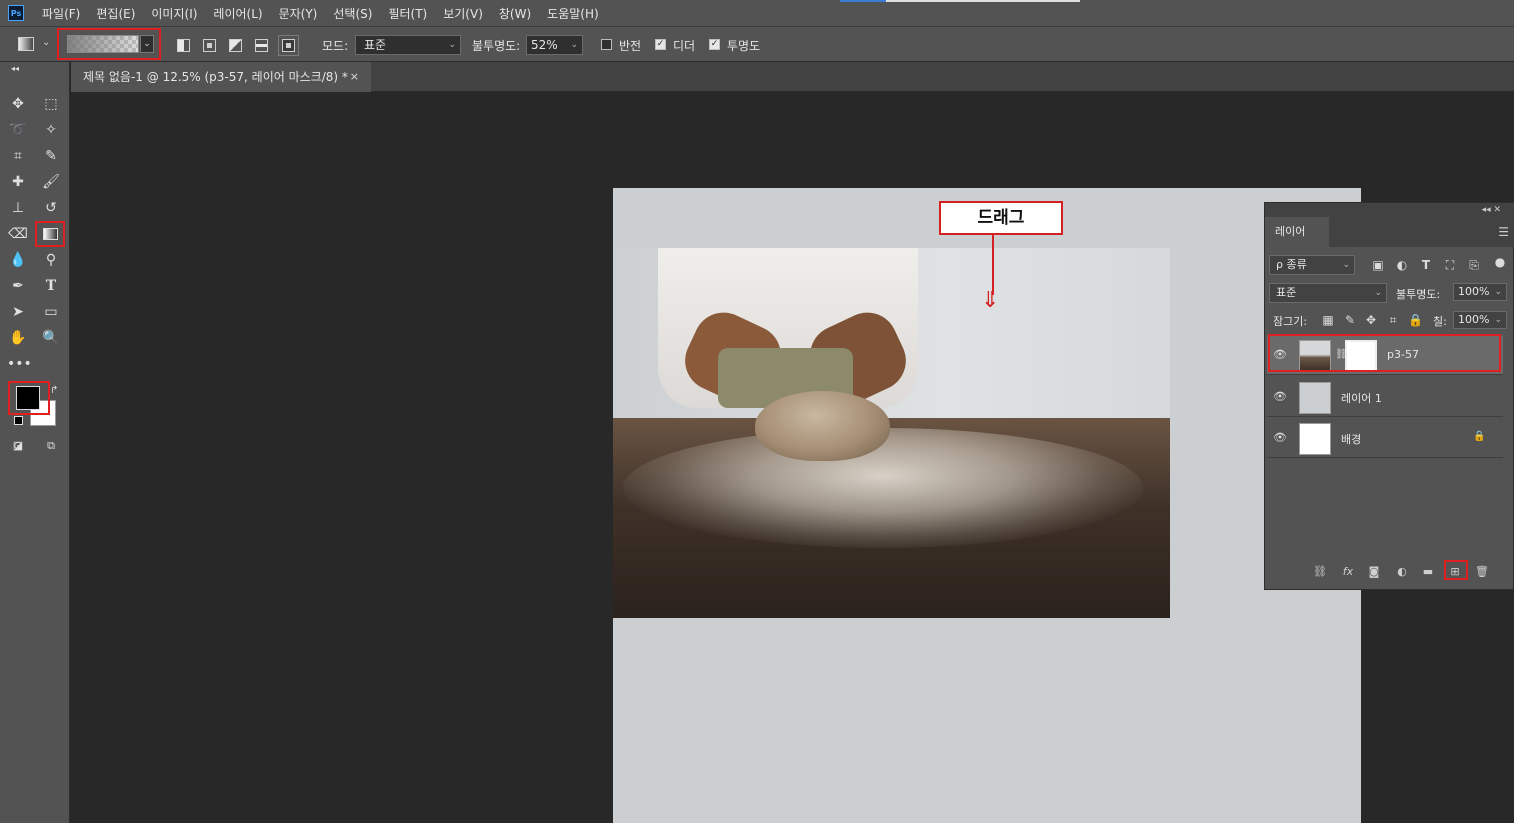  I want to click on document-tab: 제목 없음-1 @ 12.5% (p3-57, 레이어 마스크/8) * ×, so click(221, 77).